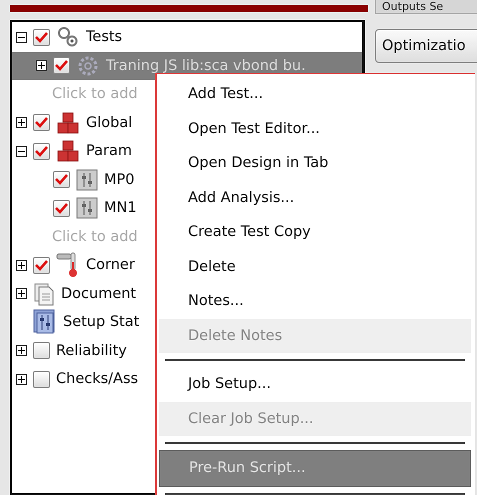 The height and width of the screenshot is (495, 477). What do you see at coordinates (206, 66) in the screenshot?
I see `tree-label: Traning JS lib:sca vbond bu.` at bounding box center [206, 66].